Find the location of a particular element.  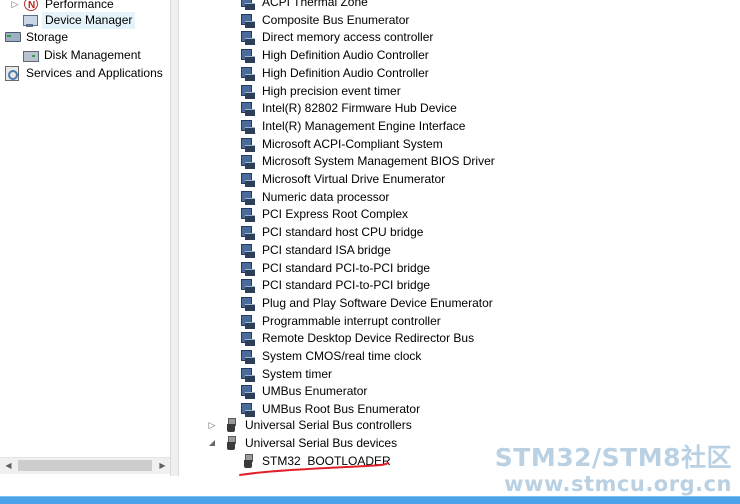

device-item: Microsoft ACPI-Compliant System is located at coordinates (342, 144).